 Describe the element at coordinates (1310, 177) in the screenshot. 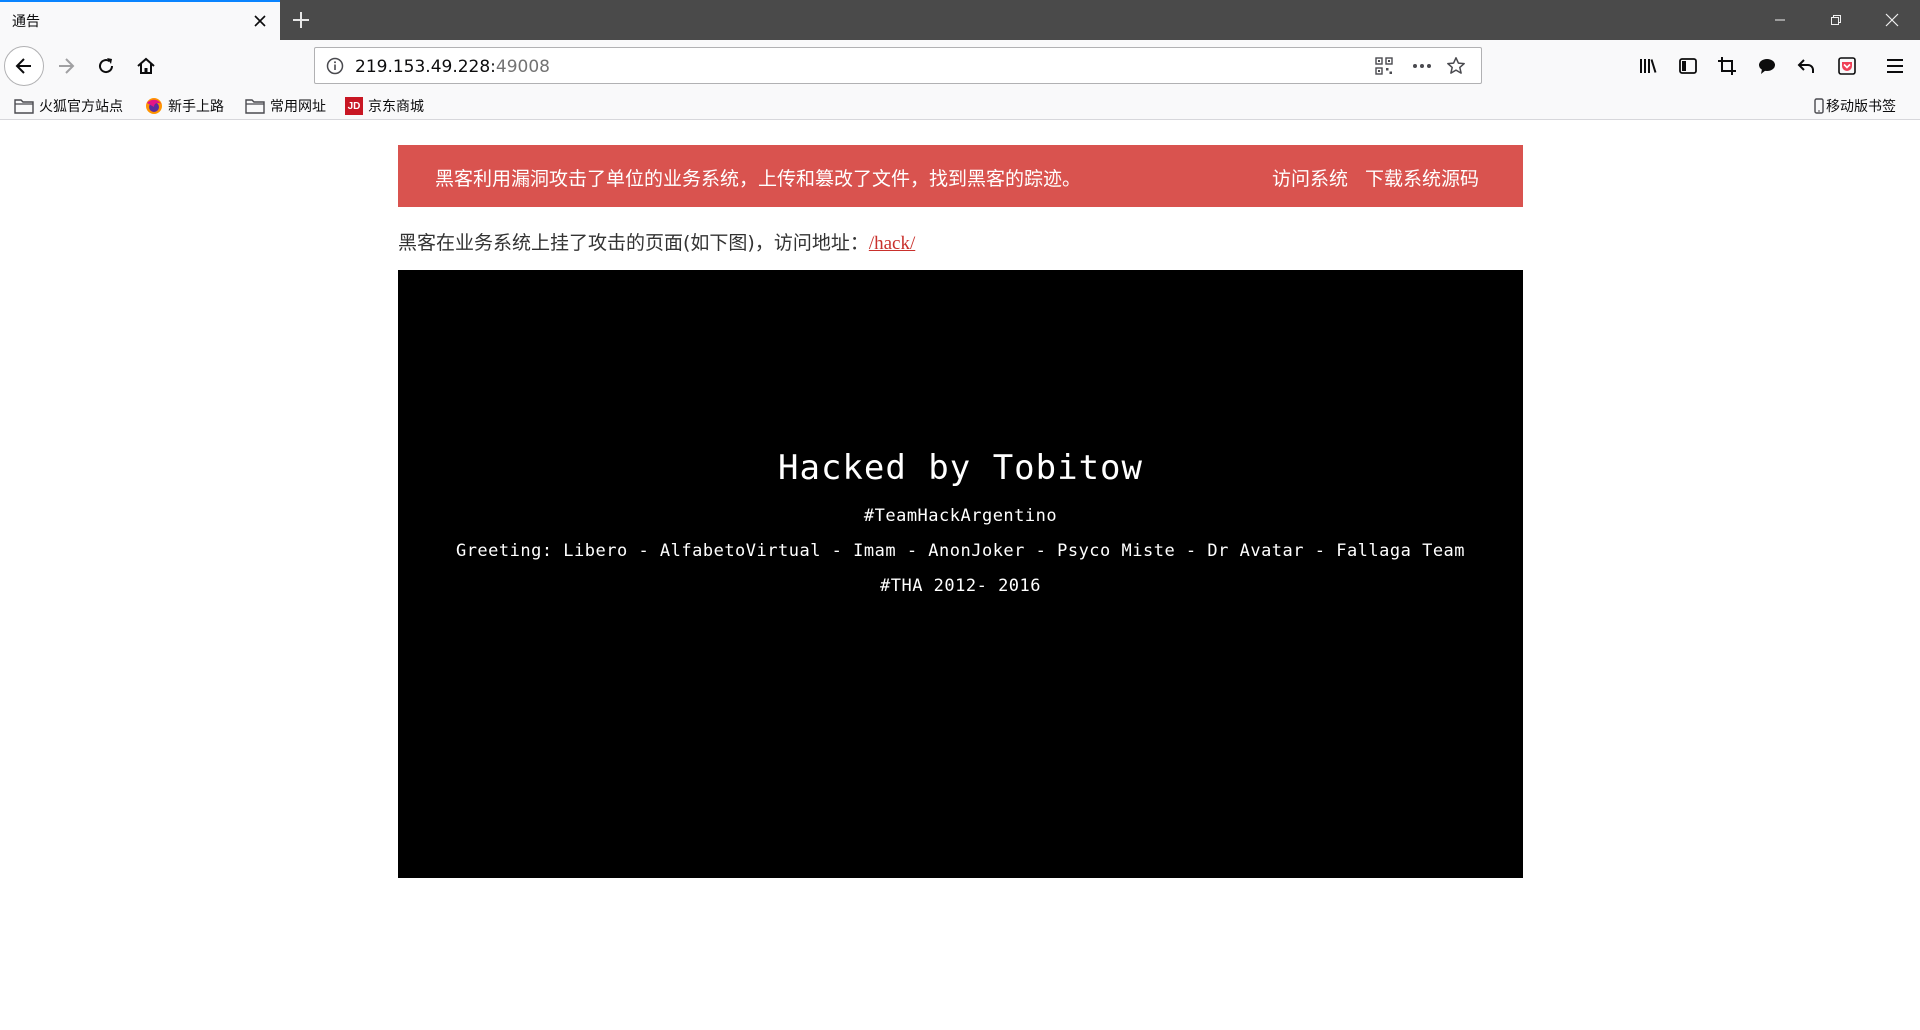

I see `visit-system-link: 访问系统` at that location.